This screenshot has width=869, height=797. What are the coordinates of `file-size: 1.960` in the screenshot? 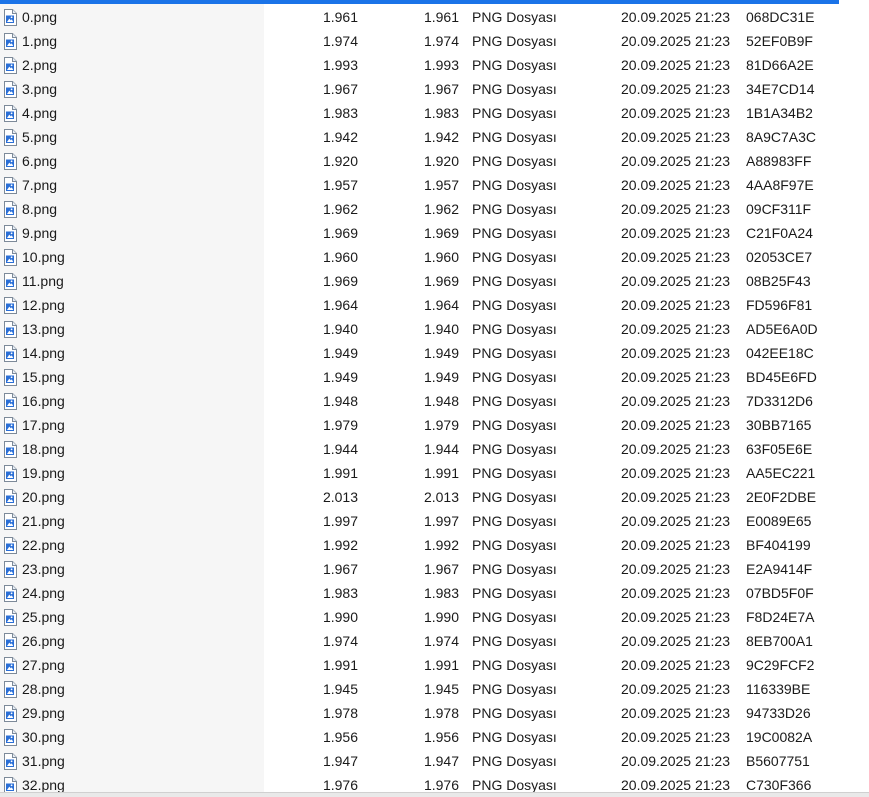 It's located at (340, 257).